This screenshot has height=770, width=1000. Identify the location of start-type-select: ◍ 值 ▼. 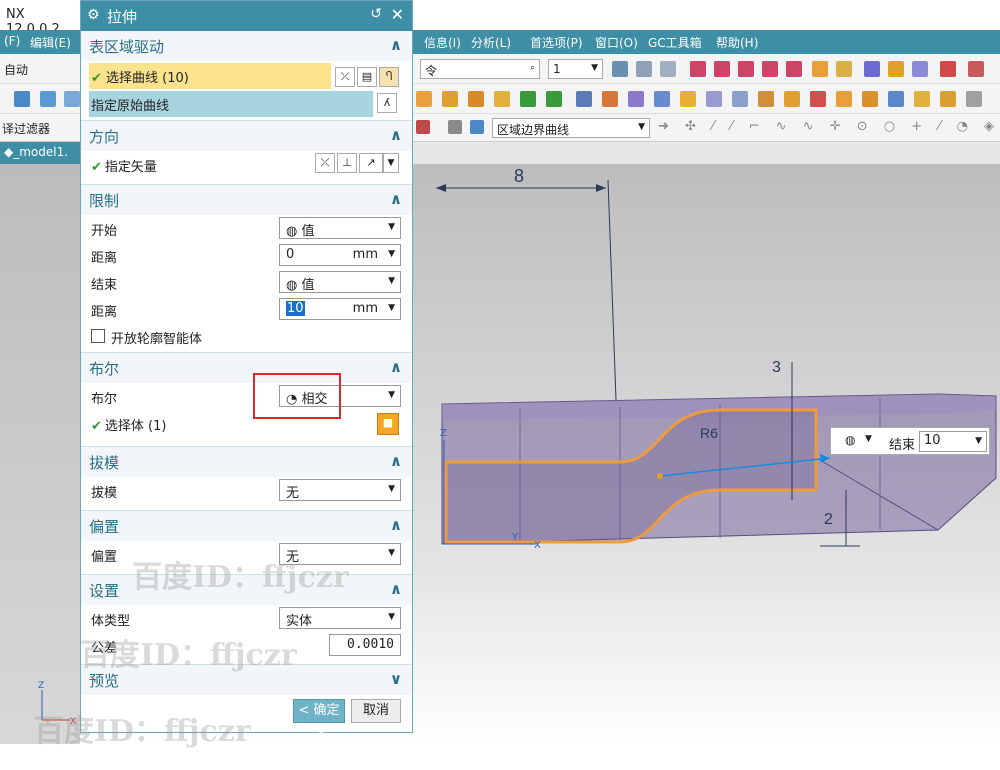
(340, 228).